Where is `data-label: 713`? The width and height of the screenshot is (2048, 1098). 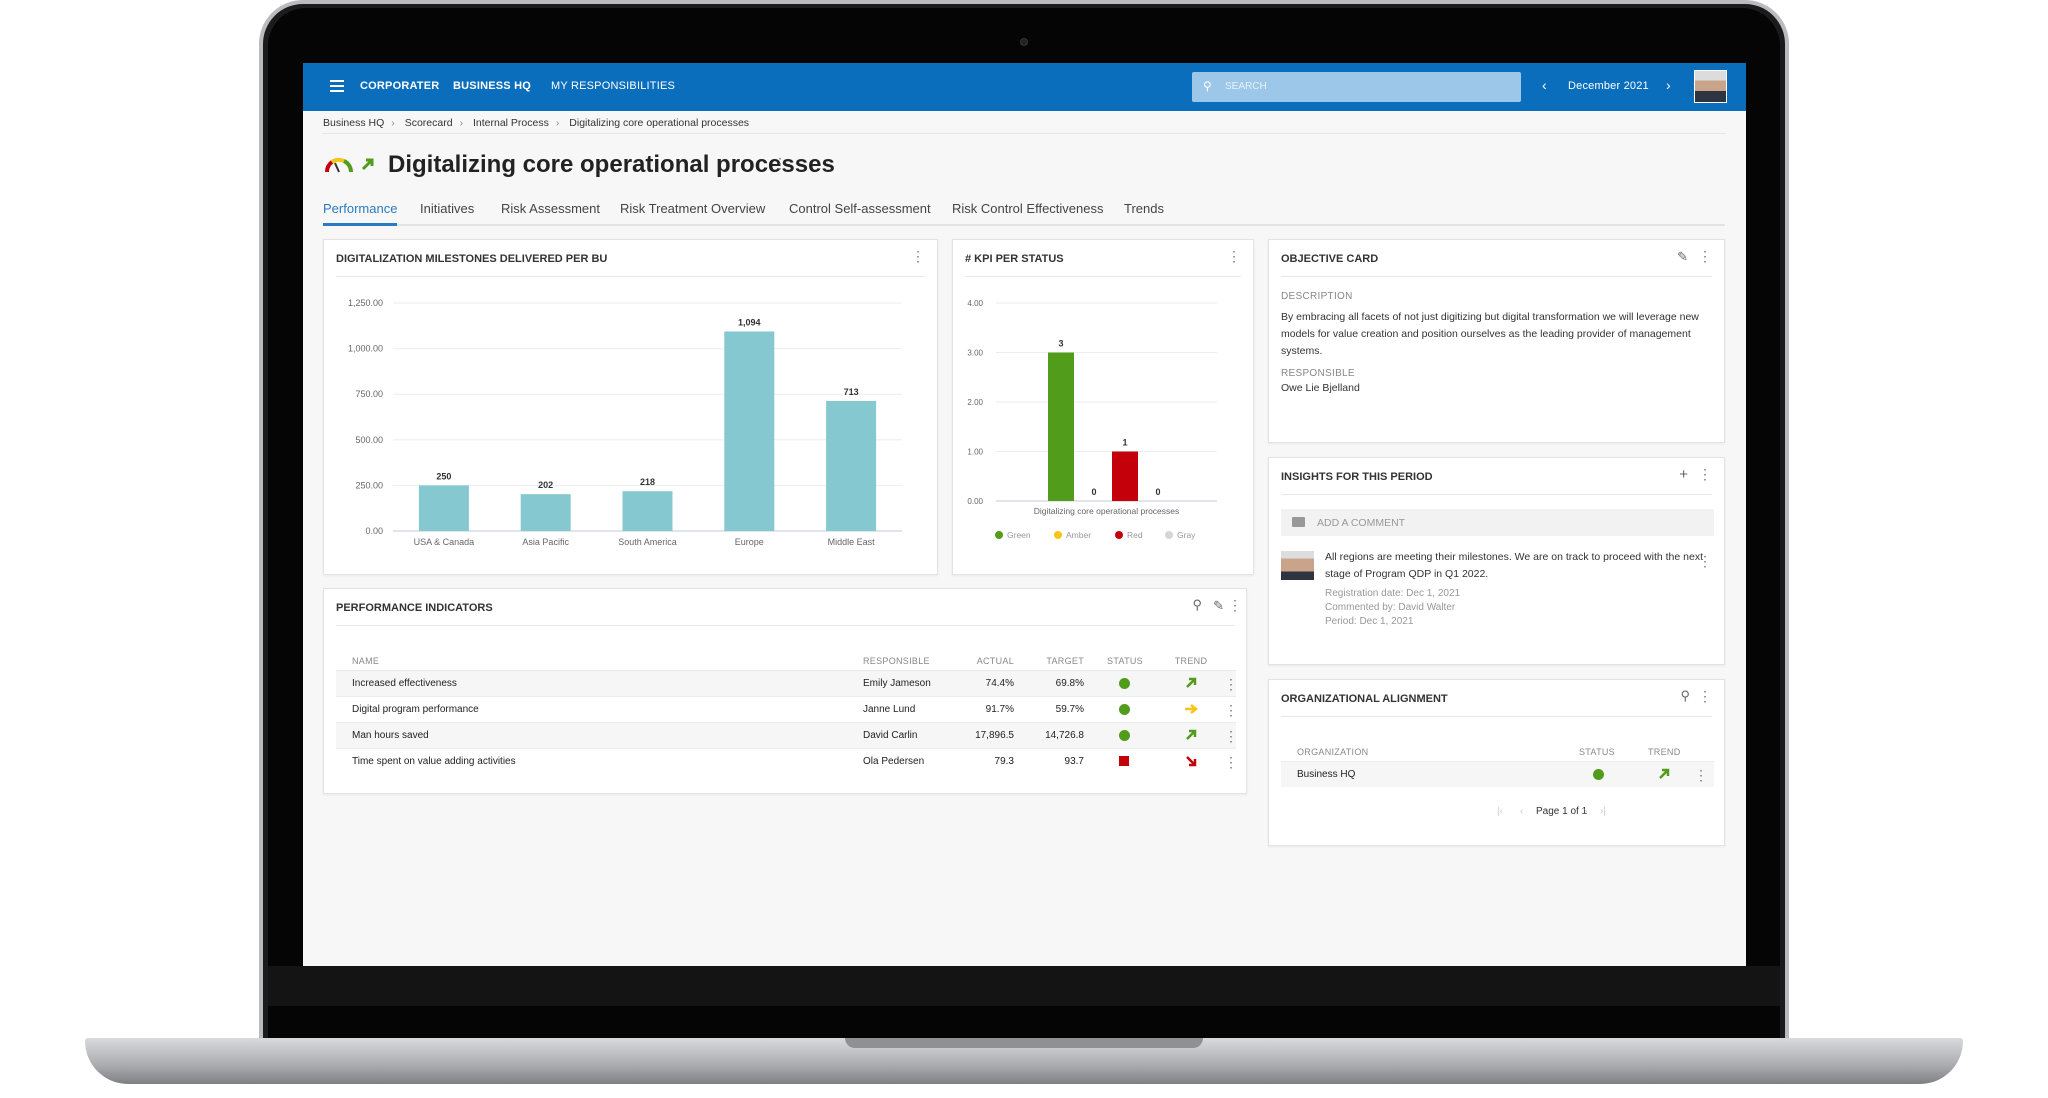 data-label: 713 is located at coordinates (851, 392).